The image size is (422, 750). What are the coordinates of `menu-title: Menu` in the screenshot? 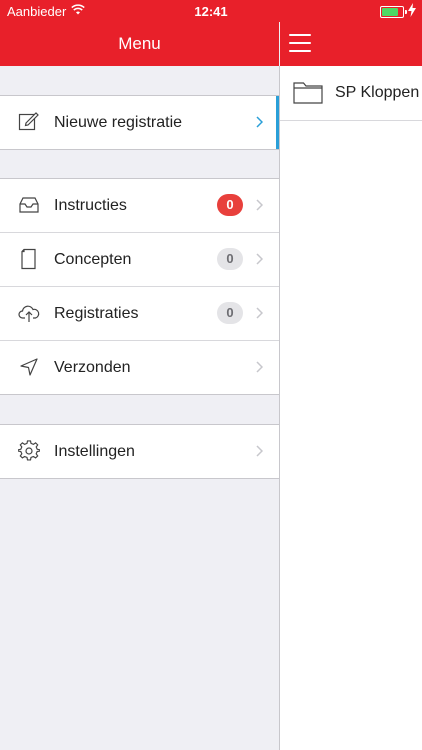 It's located at (139, 44).